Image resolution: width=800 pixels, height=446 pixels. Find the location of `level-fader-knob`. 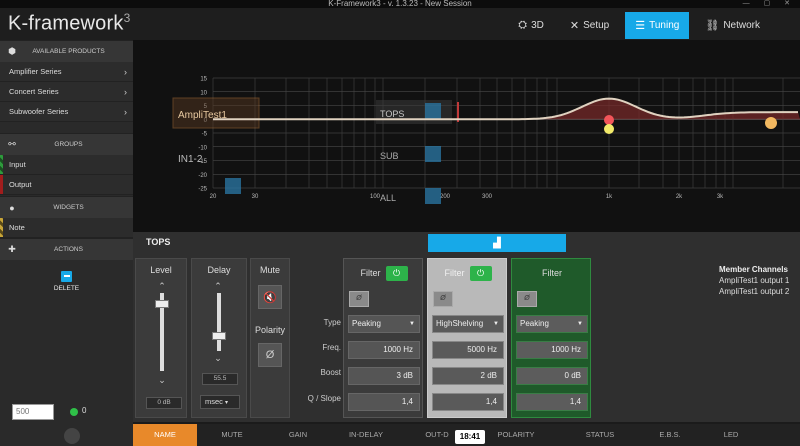

level-fader-knob is located at coordinates (162, 304).